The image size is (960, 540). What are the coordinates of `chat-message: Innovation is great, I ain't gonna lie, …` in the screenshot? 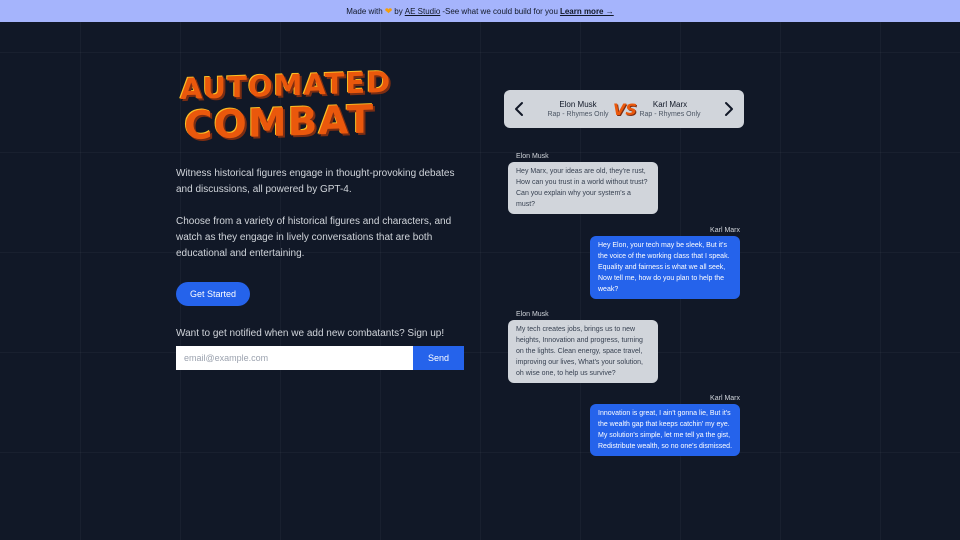 It's located at (665, 430).